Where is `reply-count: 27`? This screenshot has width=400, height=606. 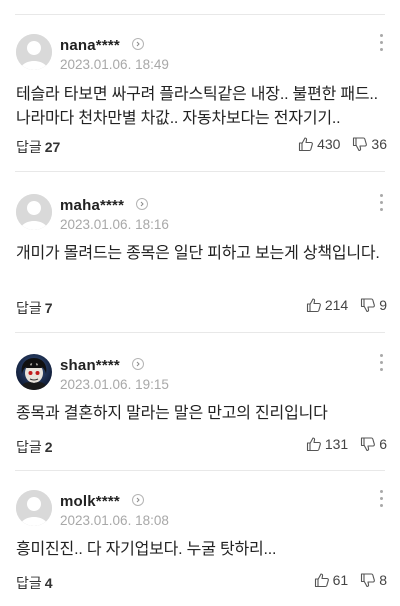
reply-count: 27 is located at coordinates (52, 147).